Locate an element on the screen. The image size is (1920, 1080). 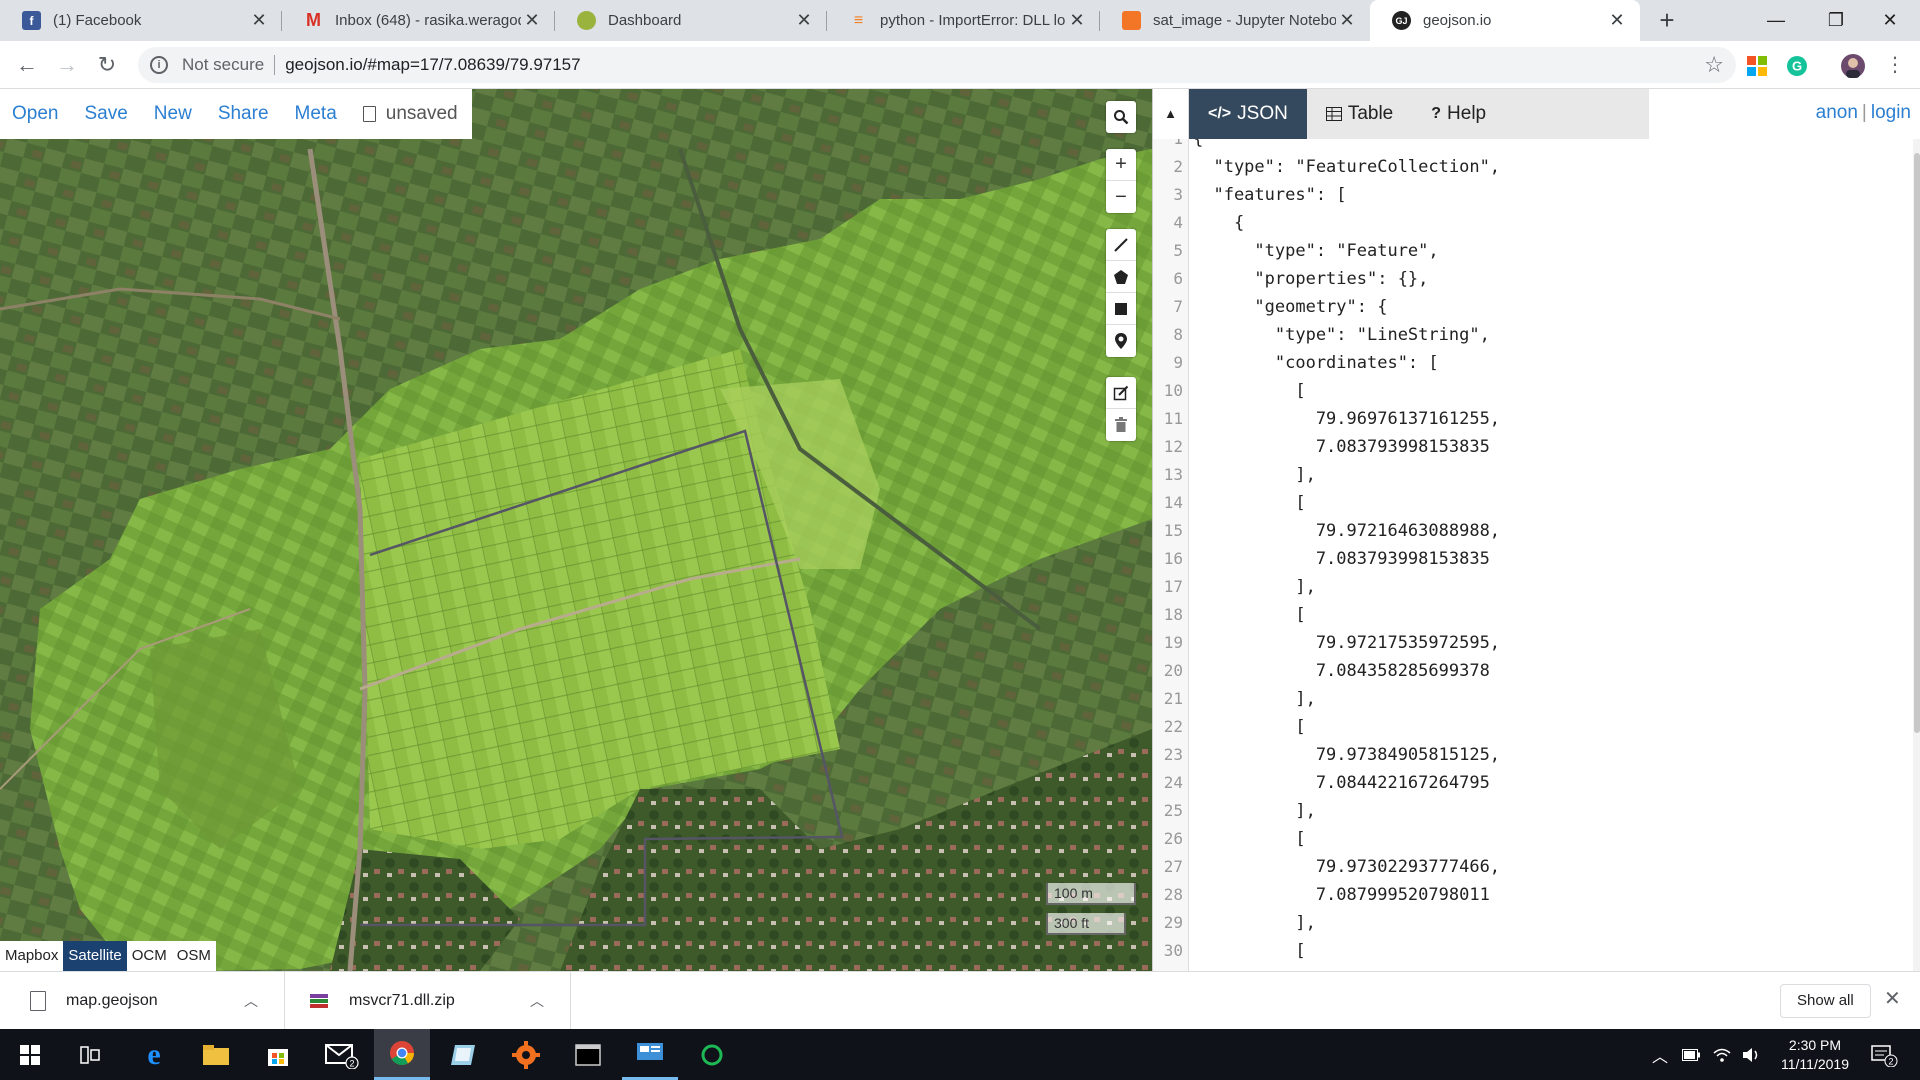
trash-icon is located at coordinates (1121, 425).